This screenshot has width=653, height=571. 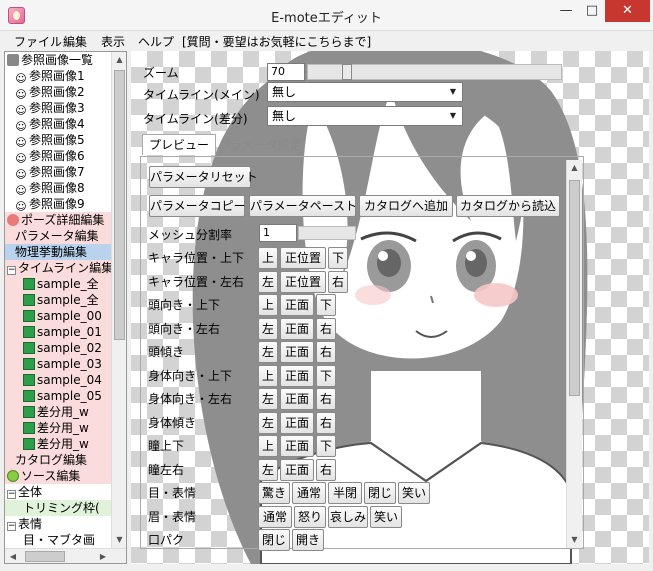 I want to click on tree-item: sample_01, so click(x=58, y=332).